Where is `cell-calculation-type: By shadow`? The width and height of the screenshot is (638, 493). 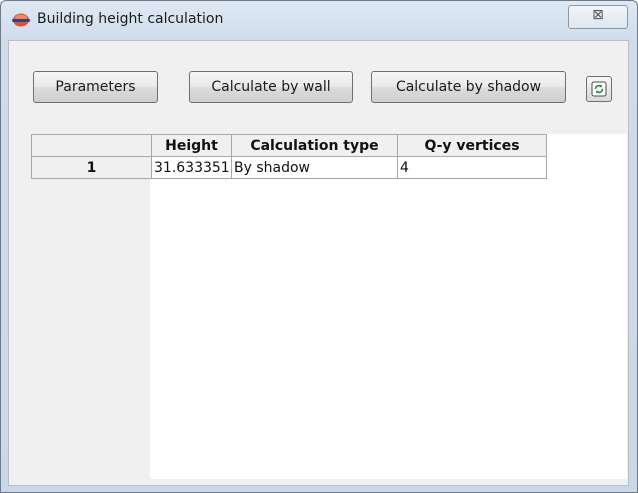
cell-calculation-type: By shadow is located at coordinates (314, 167).